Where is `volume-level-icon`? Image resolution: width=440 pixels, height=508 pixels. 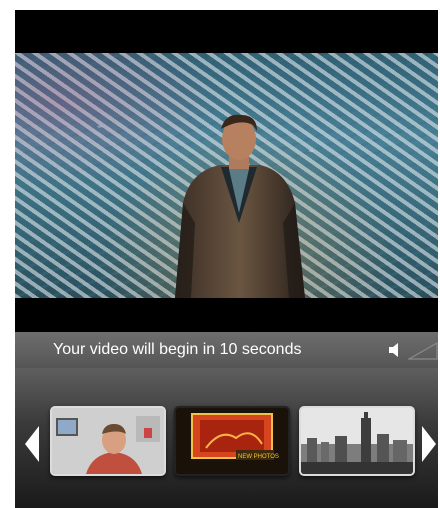
volume-level-icon is located at coordinates (423, 350).